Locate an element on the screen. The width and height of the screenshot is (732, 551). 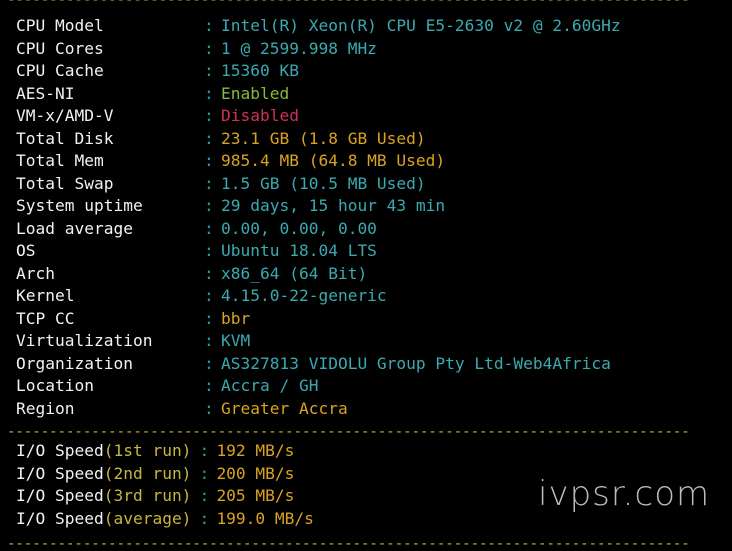
row-region: Region: Greater Accra is located at coordinates (318, 409).